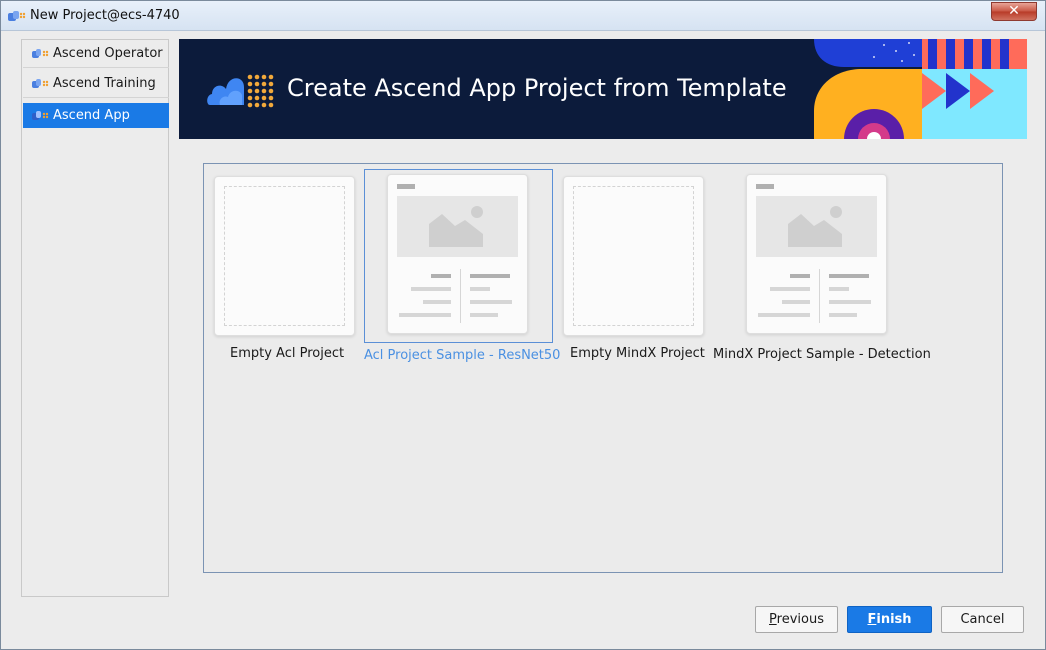  I want to click on close-button: ✕, so click(1014, 11).